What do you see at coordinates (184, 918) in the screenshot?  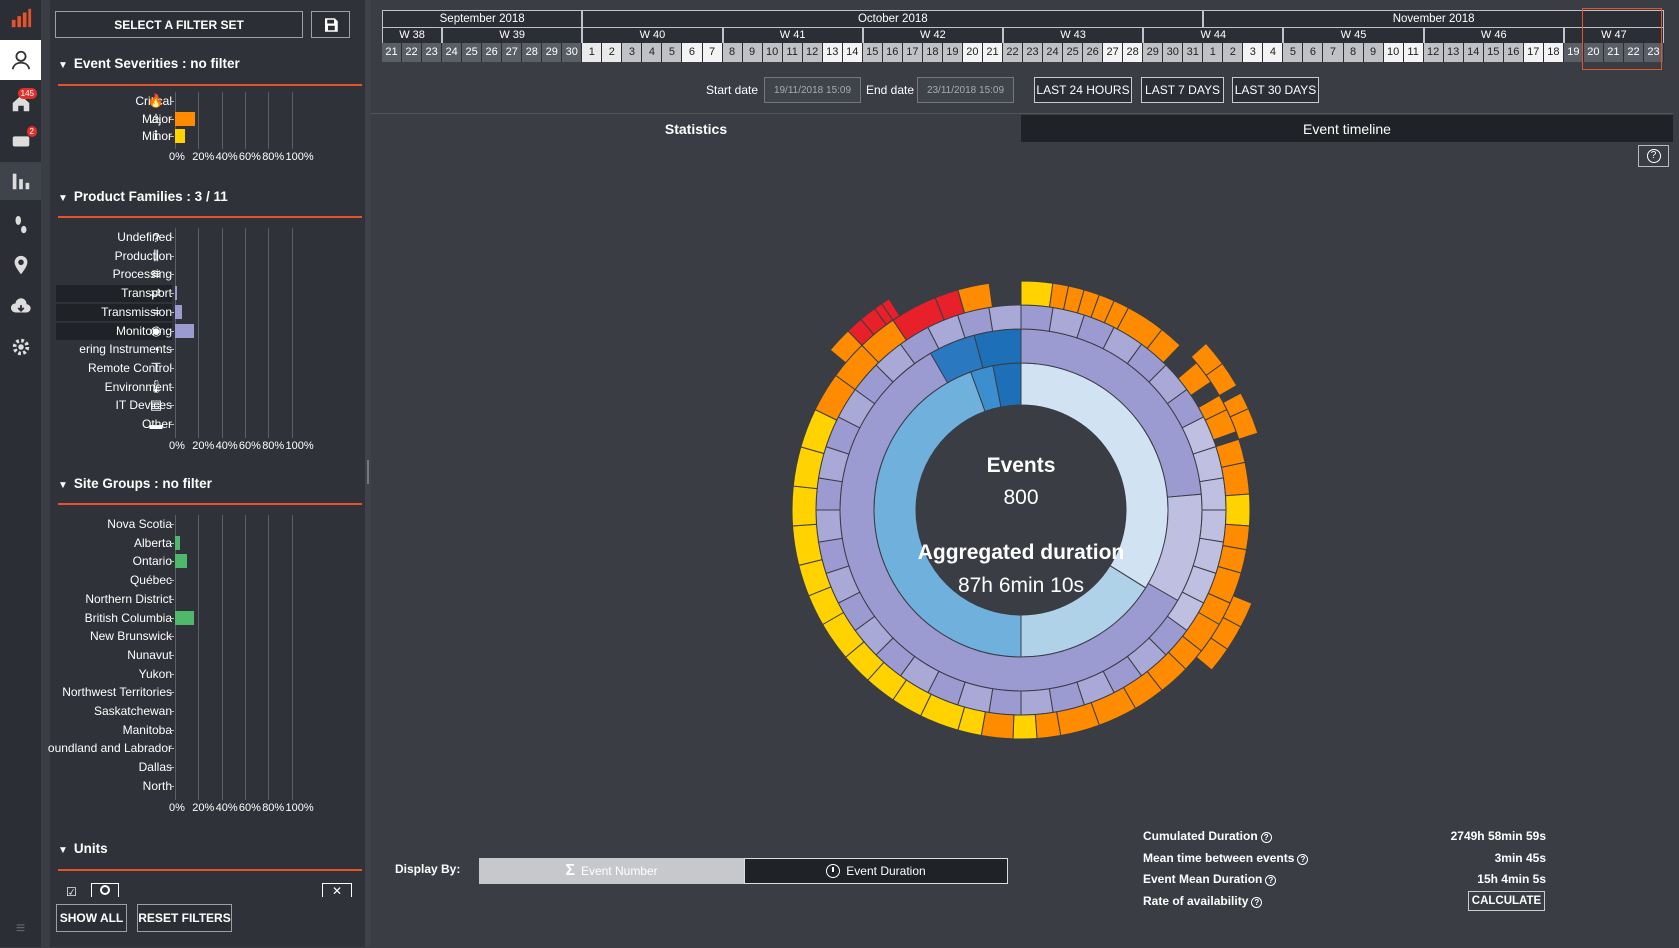 I see `reset-filters-button: RESET FILTERS` at bounding box center [184, 918].